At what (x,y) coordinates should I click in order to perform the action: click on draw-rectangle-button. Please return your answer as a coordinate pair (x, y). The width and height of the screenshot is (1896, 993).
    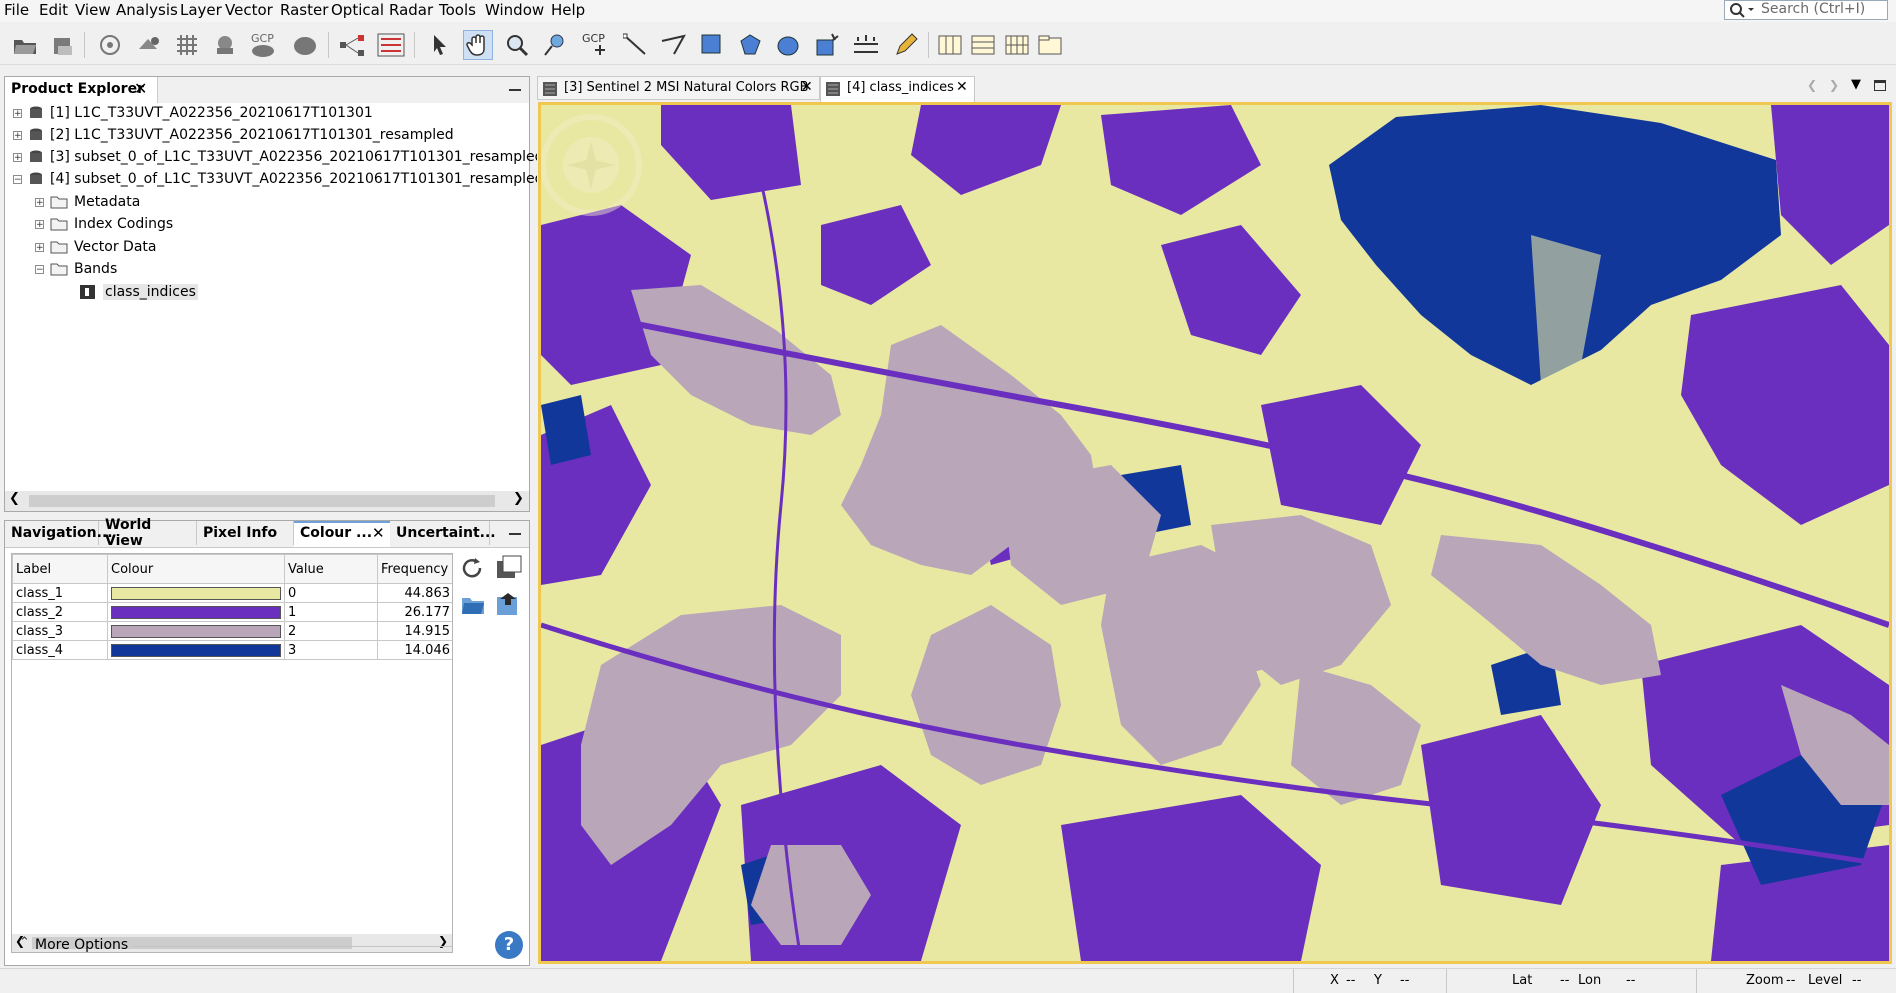
    Looking at the image, I should click on (712, 45).